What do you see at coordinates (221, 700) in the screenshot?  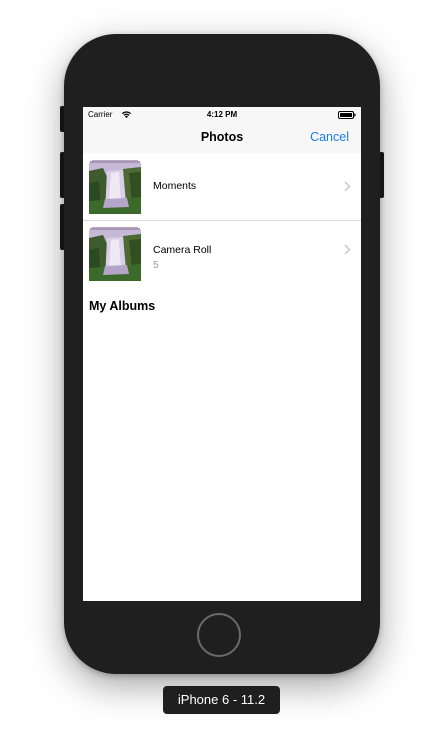 I see `device-label: iPhone 6 - 11.2` at bounding box center [221, 700].